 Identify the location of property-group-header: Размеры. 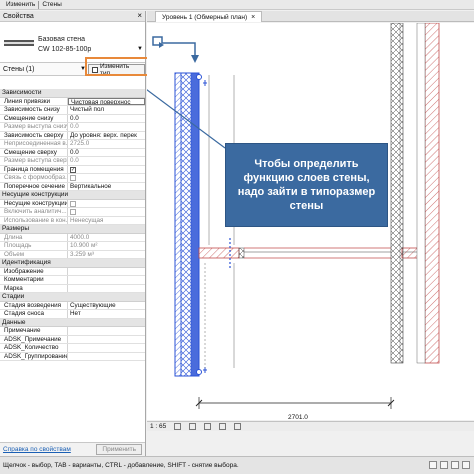
(72, 229).